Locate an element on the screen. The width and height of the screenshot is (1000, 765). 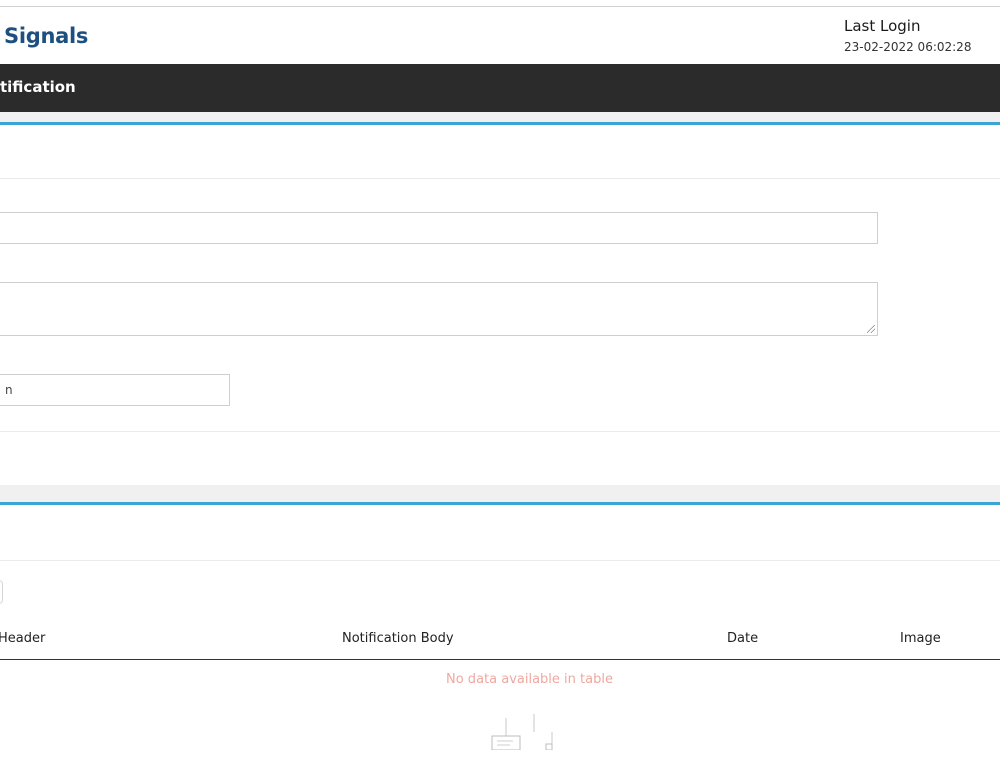
last-login-timestamp: 23-02-2022 06:02:28 is located at coordinates (908, 47).